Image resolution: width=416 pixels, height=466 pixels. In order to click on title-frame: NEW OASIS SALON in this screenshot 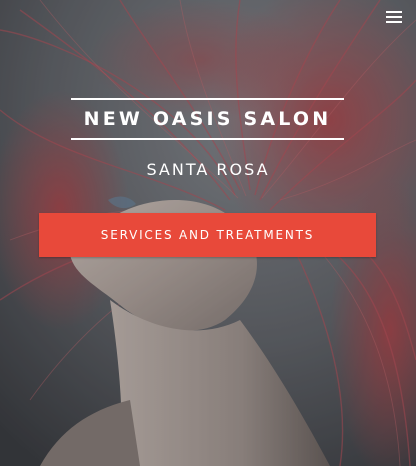, I will do `click(207, 119)`.